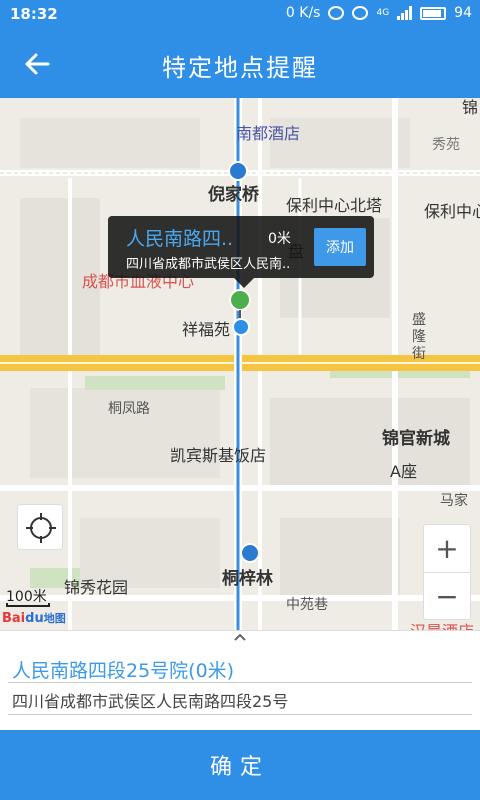  I want to click on locate-button, so click(40, 527).